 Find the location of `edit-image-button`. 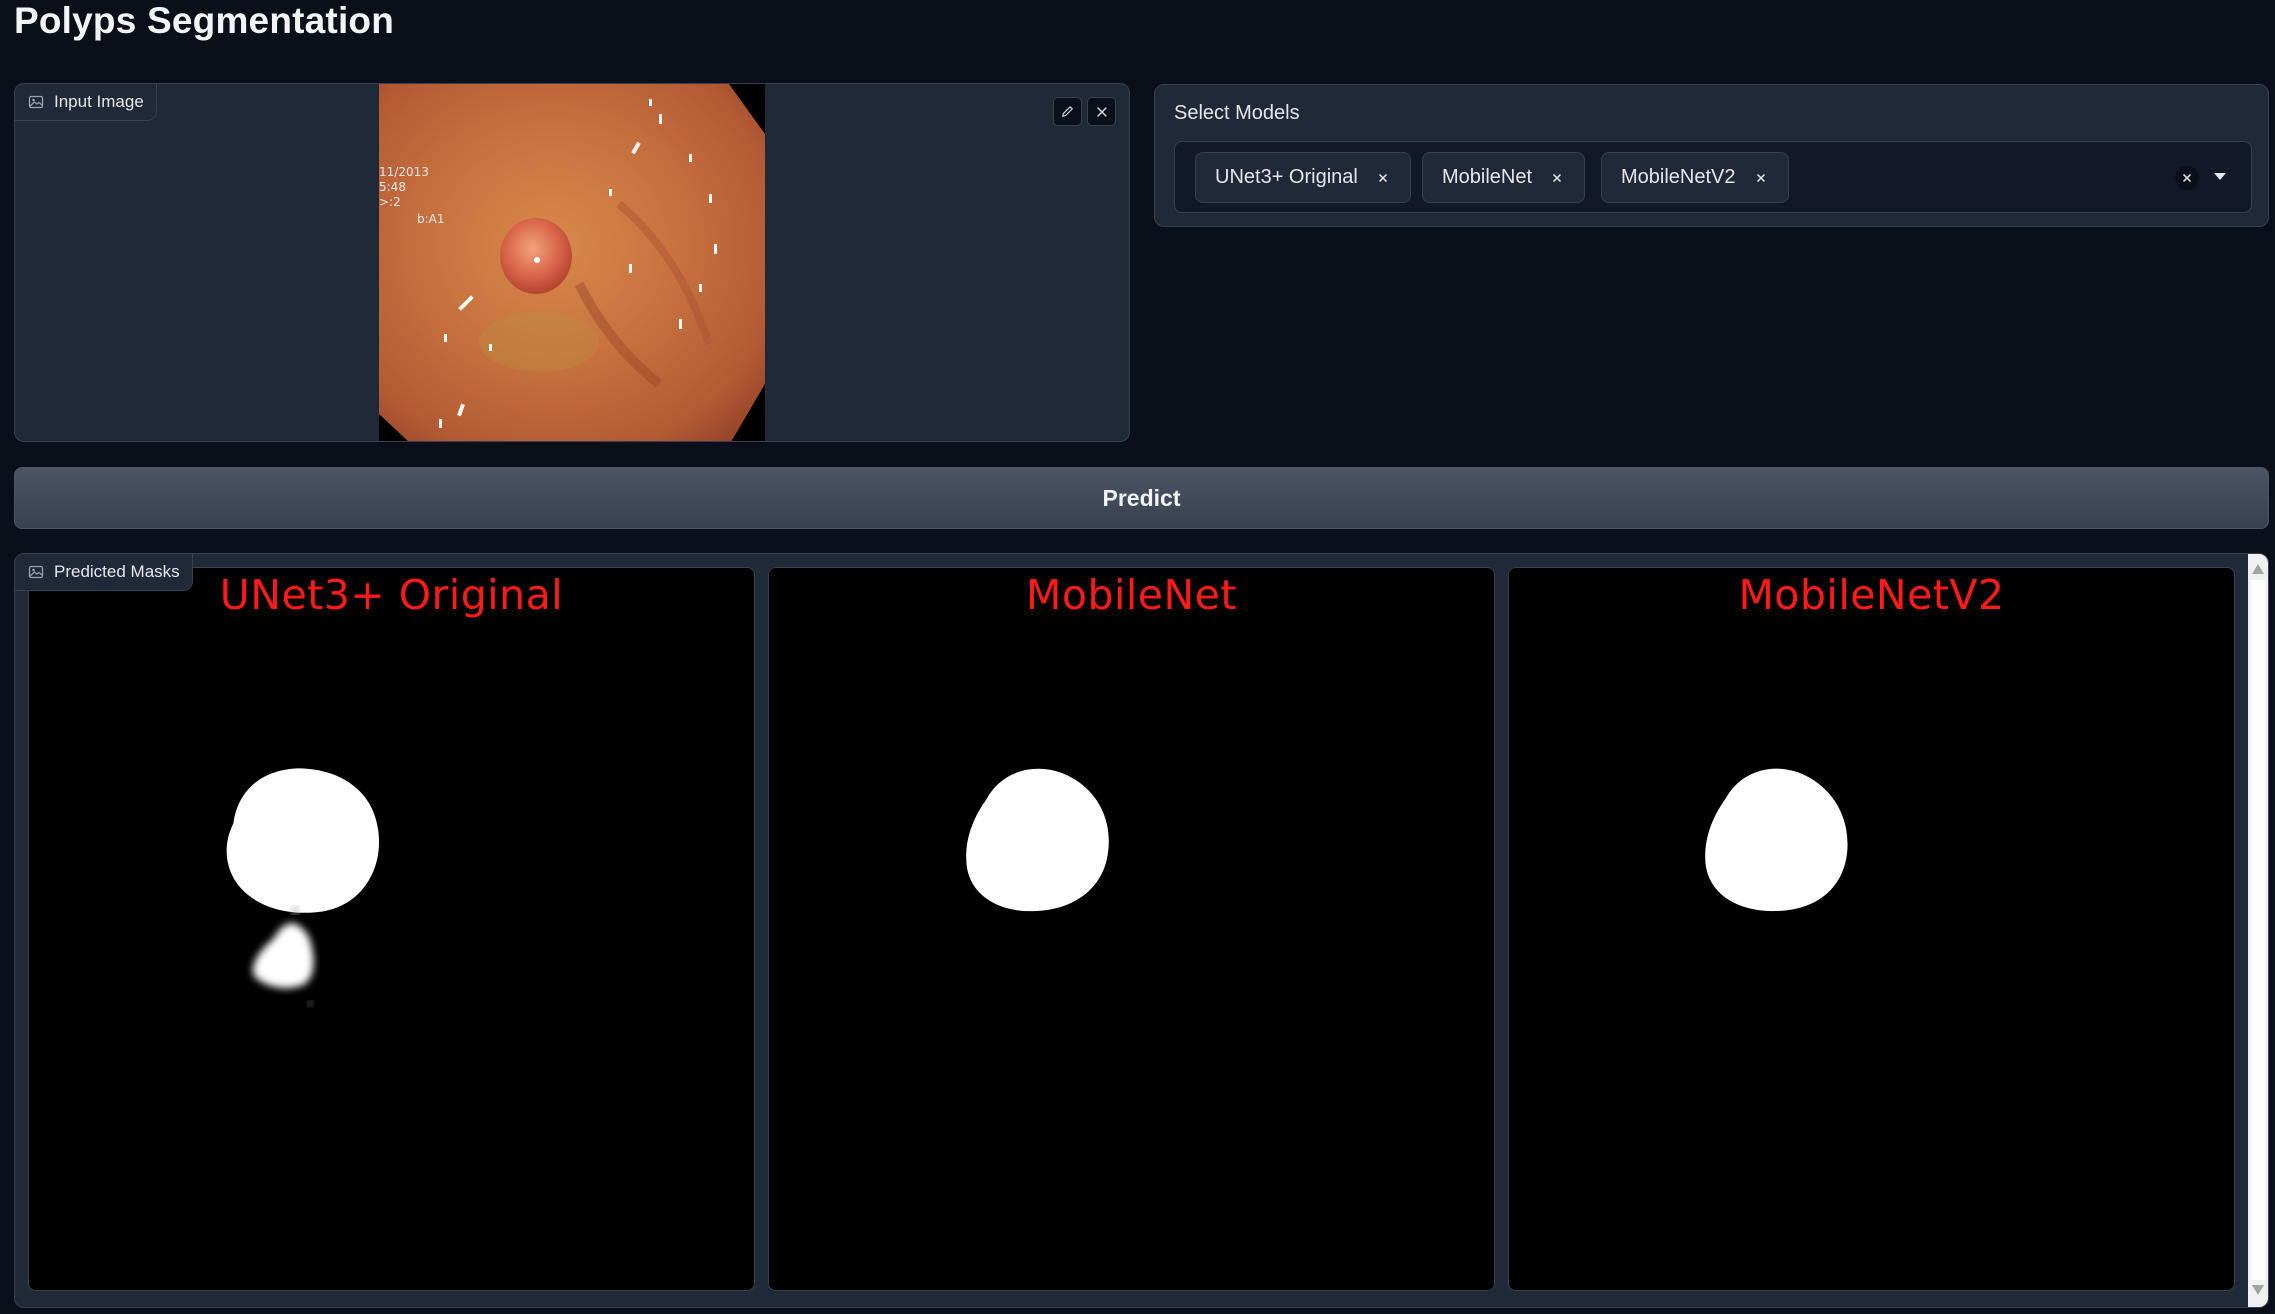

edit-image-button is located at coordinates (1067, 111).